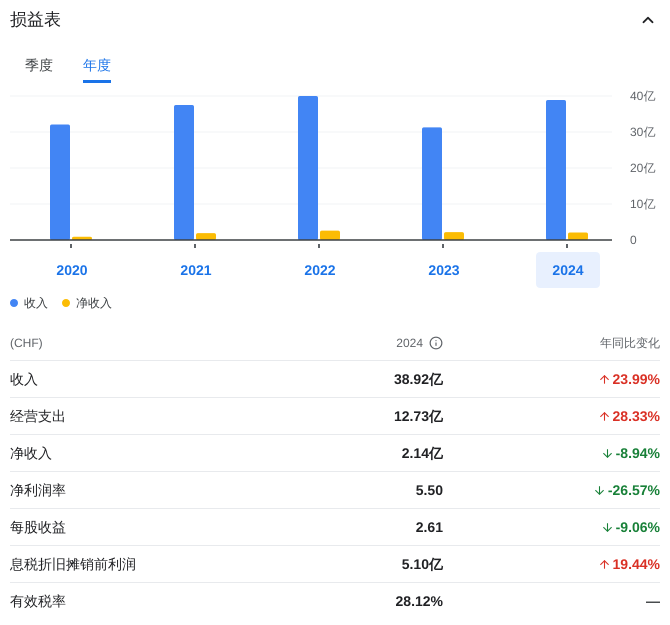  Describe the element at coordinates (629, 343) in the screenshot. I see `column-header: 年同比变化` at that location.